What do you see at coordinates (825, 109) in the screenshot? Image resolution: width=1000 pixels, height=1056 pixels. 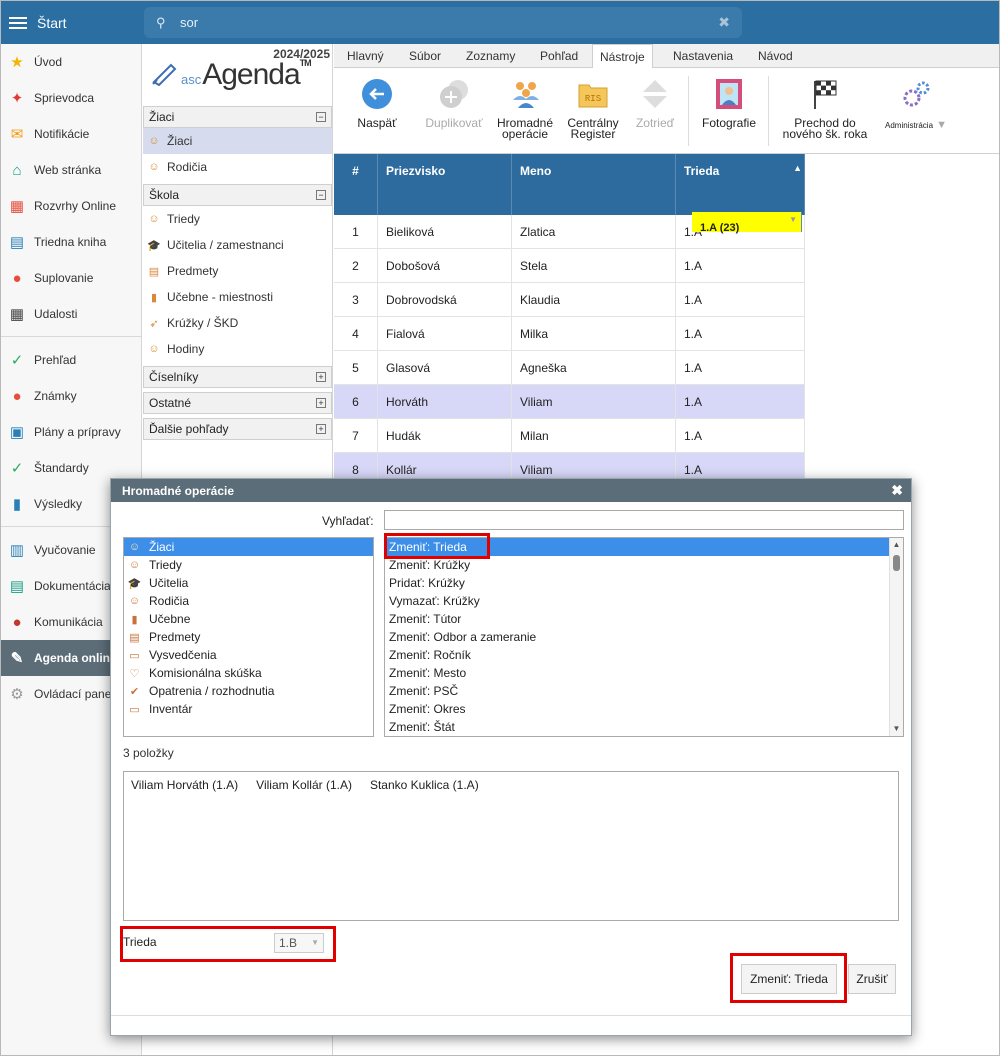 I see `new-school-year-button: Prechod do nového šk. roka` at bounding box center [825, 109].